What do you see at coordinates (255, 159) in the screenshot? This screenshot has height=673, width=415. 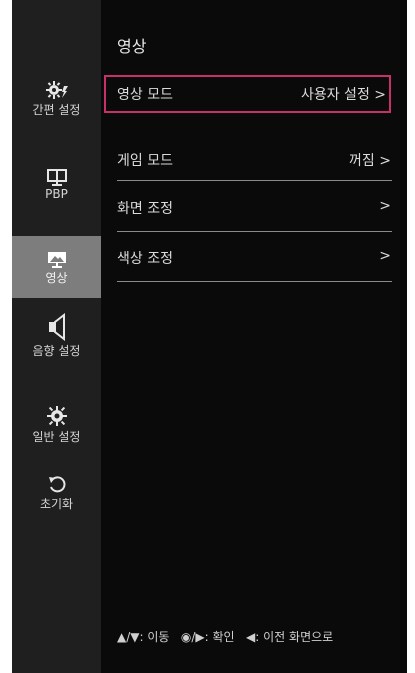 I see `menu-row-game-mode: 게임 모드 꺼짐 >` at bounding box center [255, 159].